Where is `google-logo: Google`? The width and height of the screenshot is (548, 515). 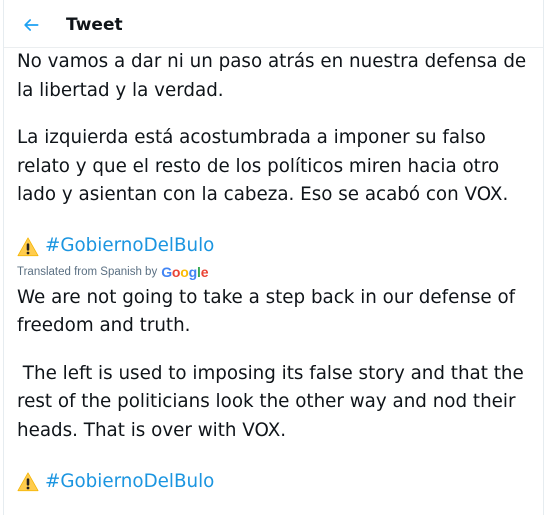 google-logo: Google is located at coordinates (185, 272).